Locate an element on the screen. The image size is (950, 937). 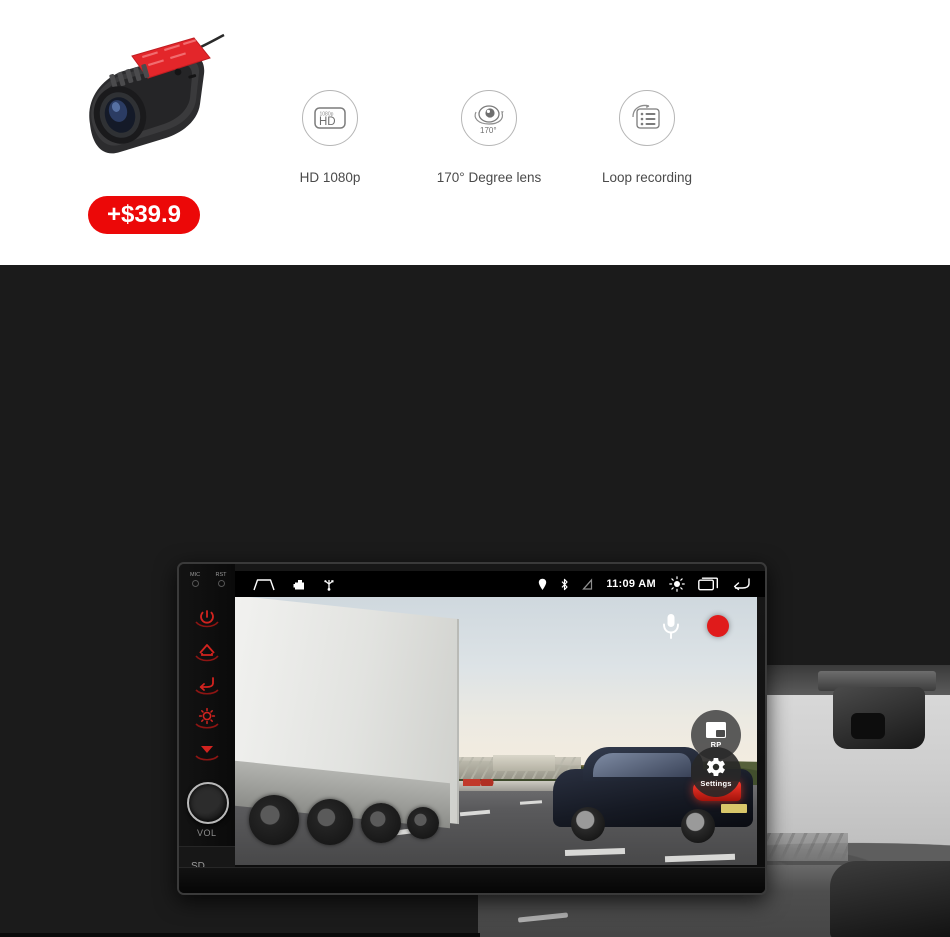
loop-recording-glyph is located at coordinates (646, 116).